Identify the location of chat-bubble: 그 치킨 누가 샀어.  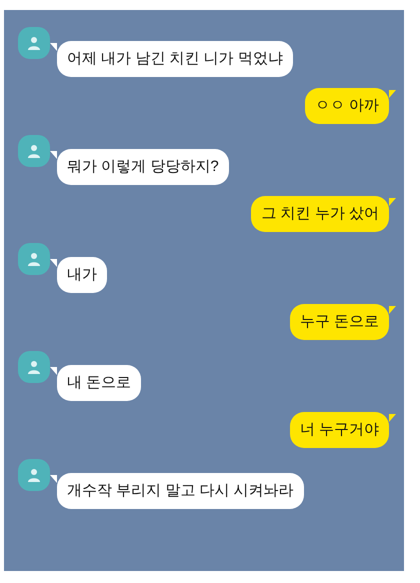
(320, 214).